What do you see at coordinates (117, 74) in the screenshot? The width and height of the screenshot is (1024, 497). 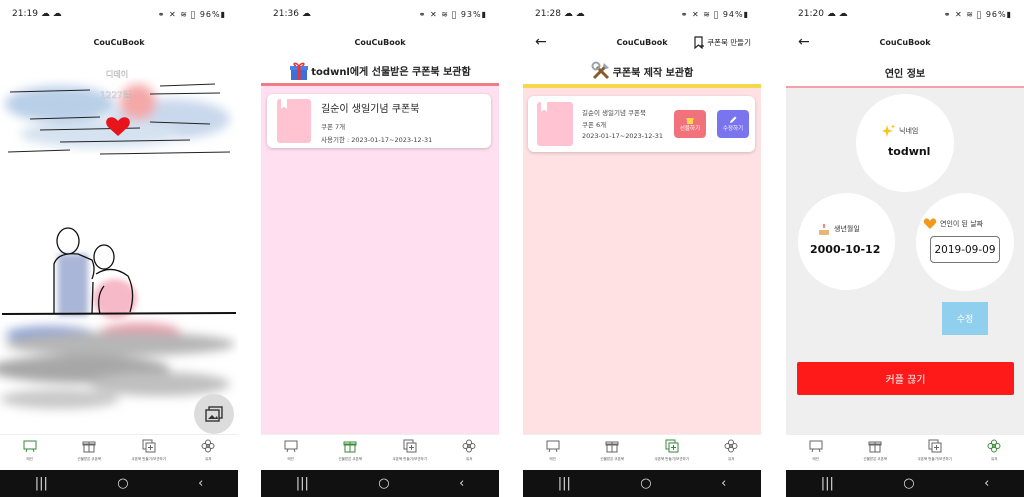 I see `dday-label: 디데이` at bounding box center [117, 74].